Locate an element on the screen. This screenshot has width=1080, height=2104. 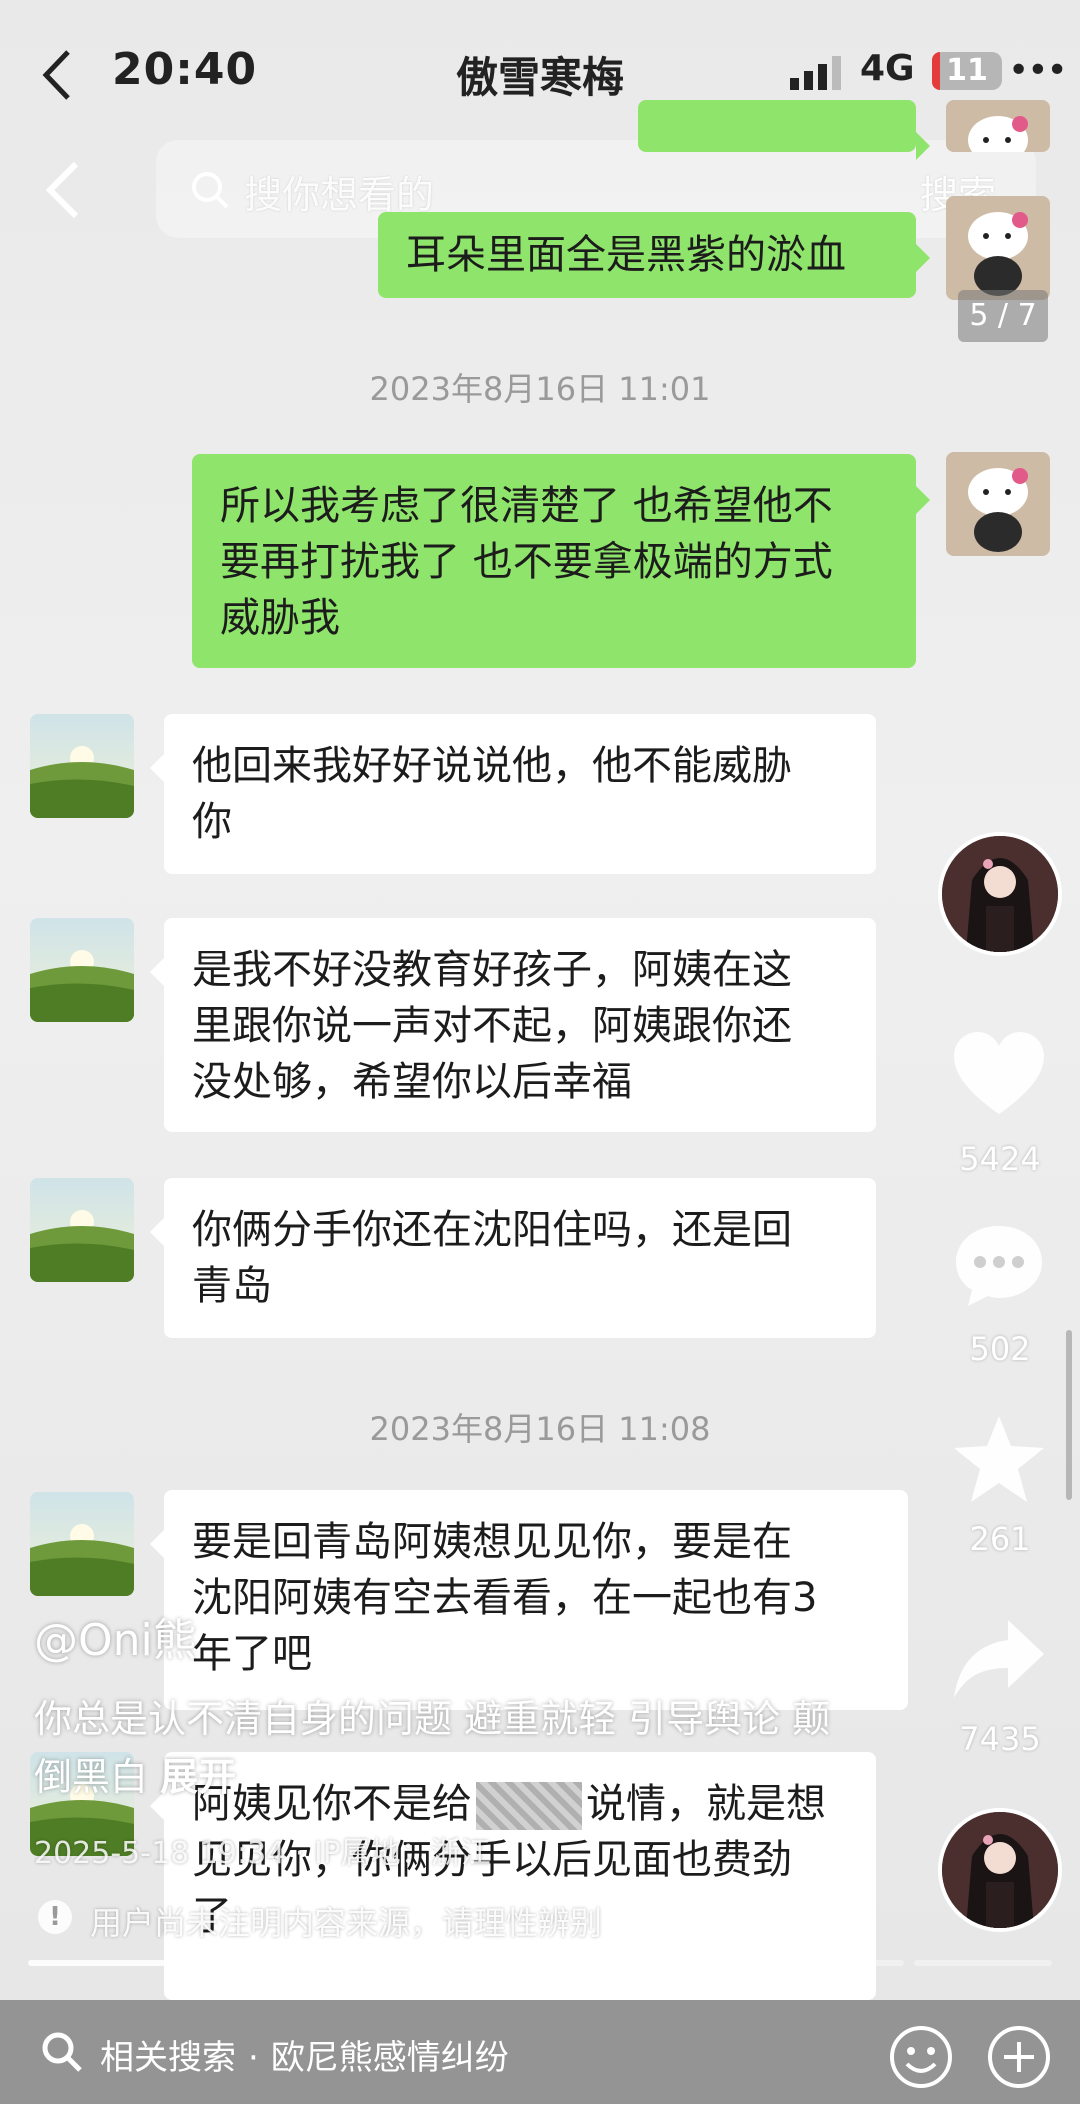
title-bar: 20:40 傲雪寒梅 4G 11 ••• is located at coordinates (540, 70).